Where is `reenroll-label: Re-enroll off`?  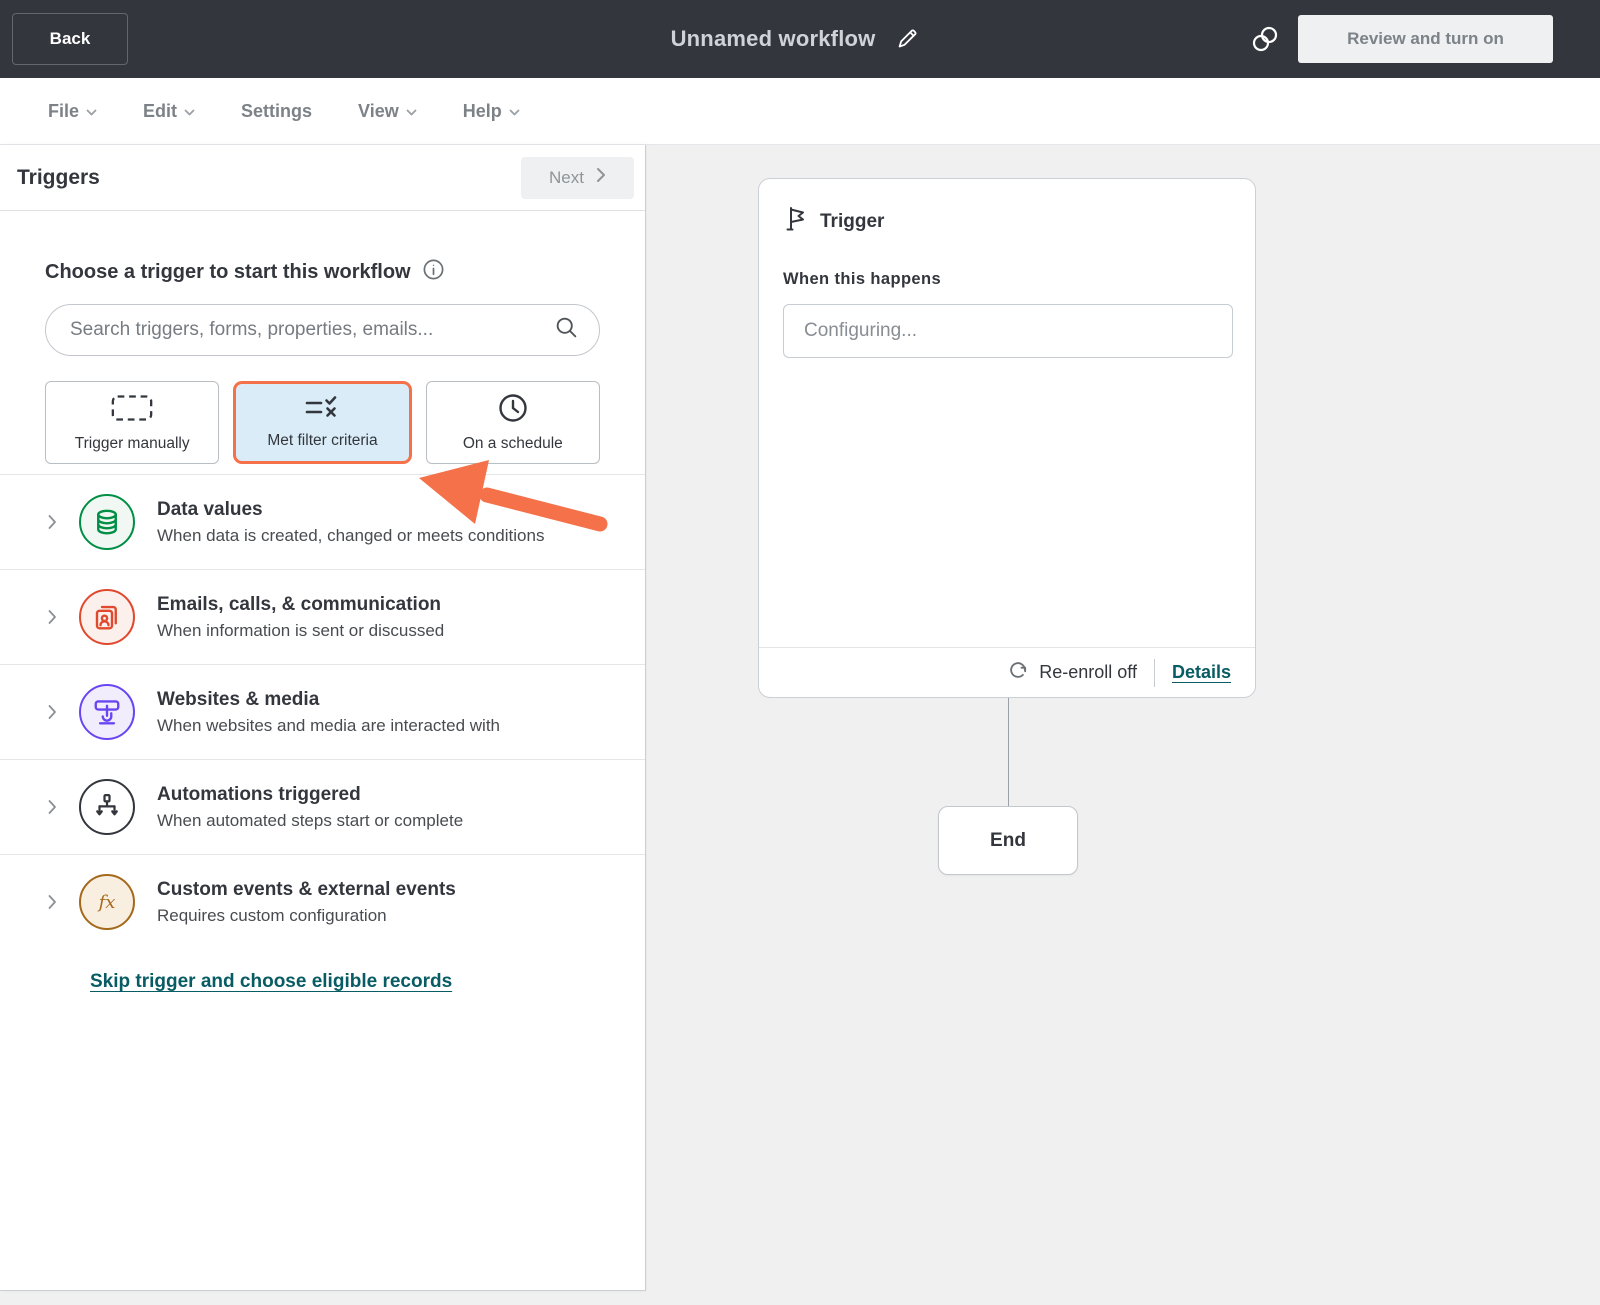
reenroll-label: Re-enroll off is located at coordinates (1088, 672).